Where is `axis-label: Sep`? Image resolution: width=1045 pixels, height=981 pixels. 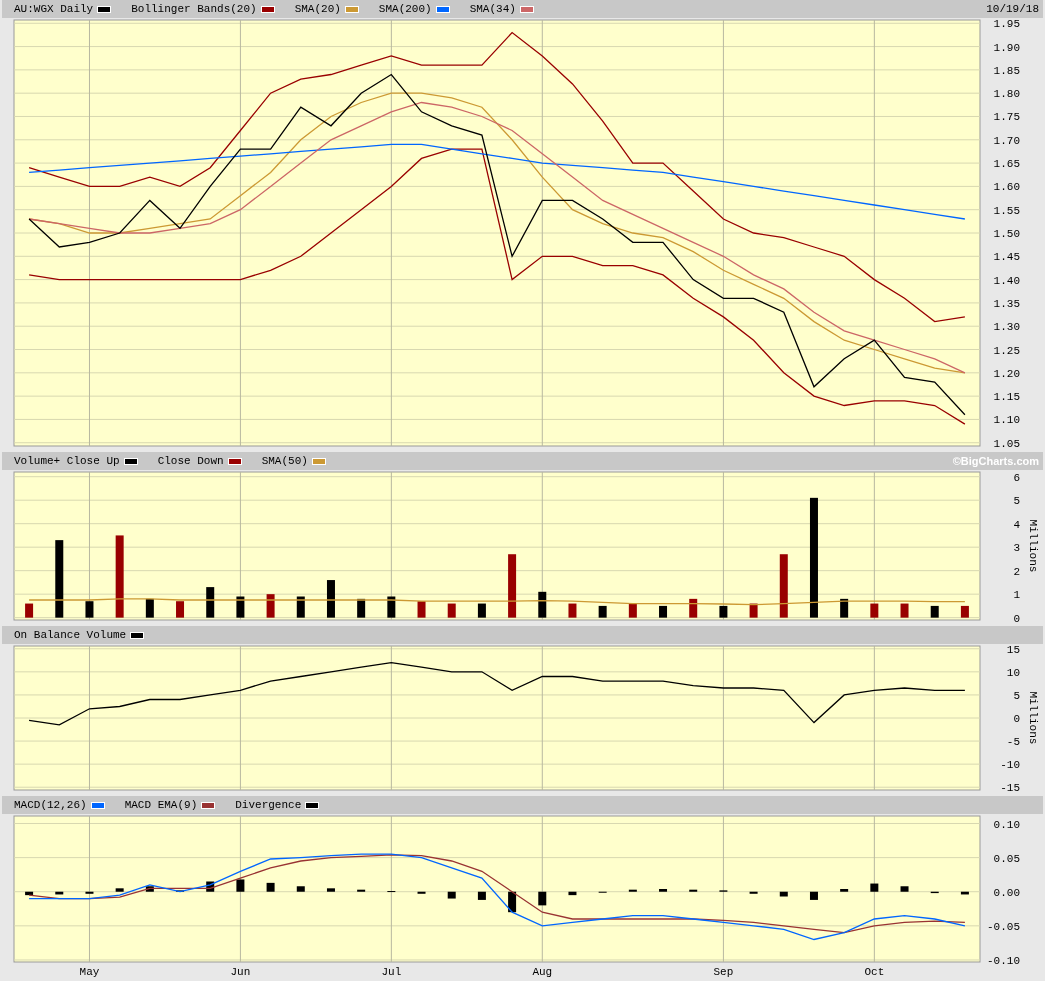
axis-label: Sep is located at coordinates (723, 972).